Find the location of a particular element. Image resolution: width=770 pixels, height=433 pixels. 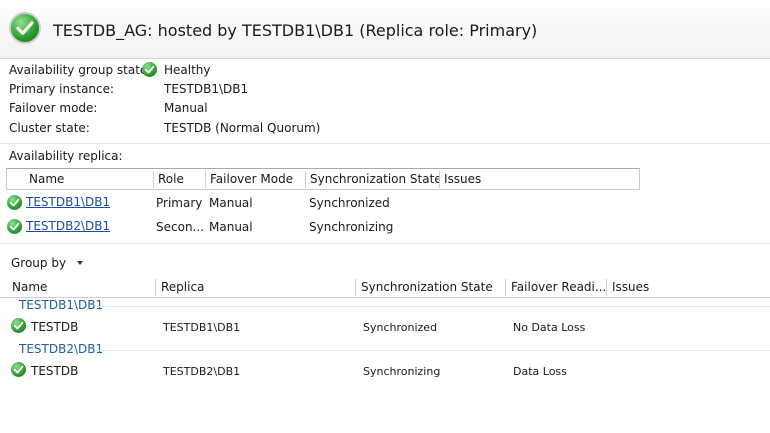

failover-mode-label: Failover mode: is located at coordinates (53, 108).